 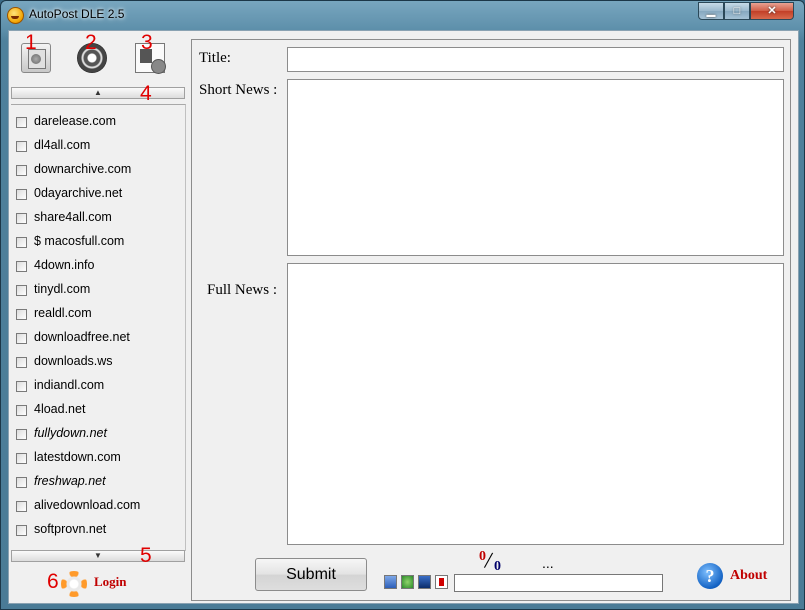 I want to click on site-item-fullydown: fullydown.net, so click(x=96, y=435).